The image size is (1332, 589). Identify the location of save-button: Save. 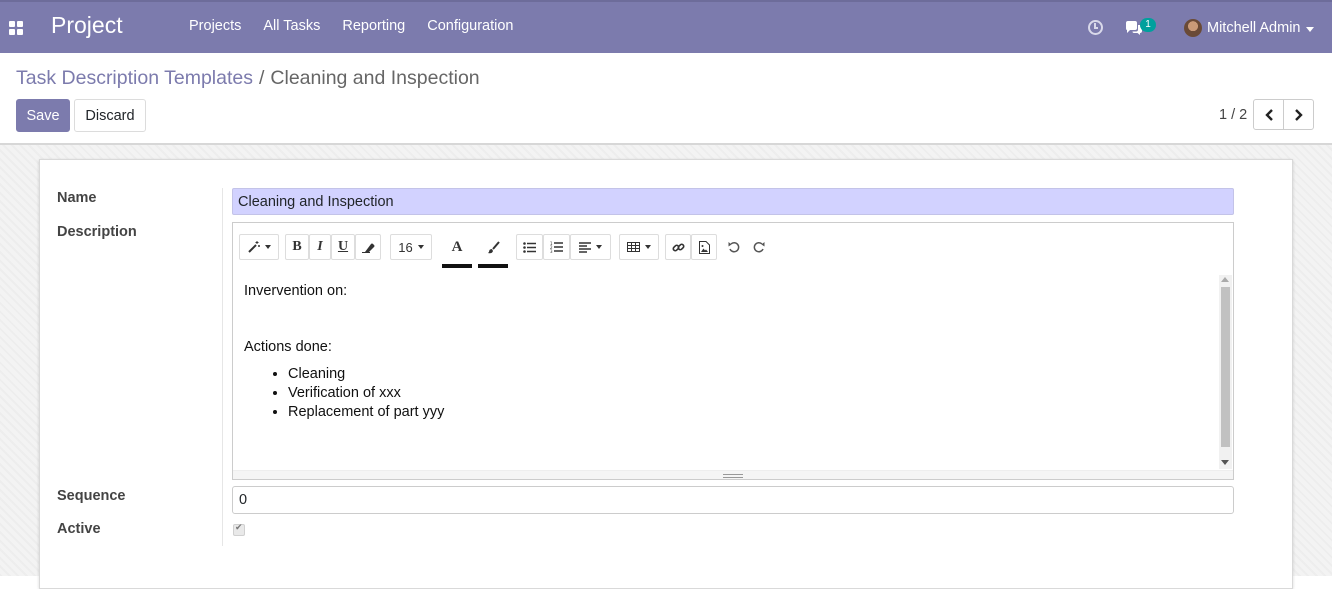
(43, 115).